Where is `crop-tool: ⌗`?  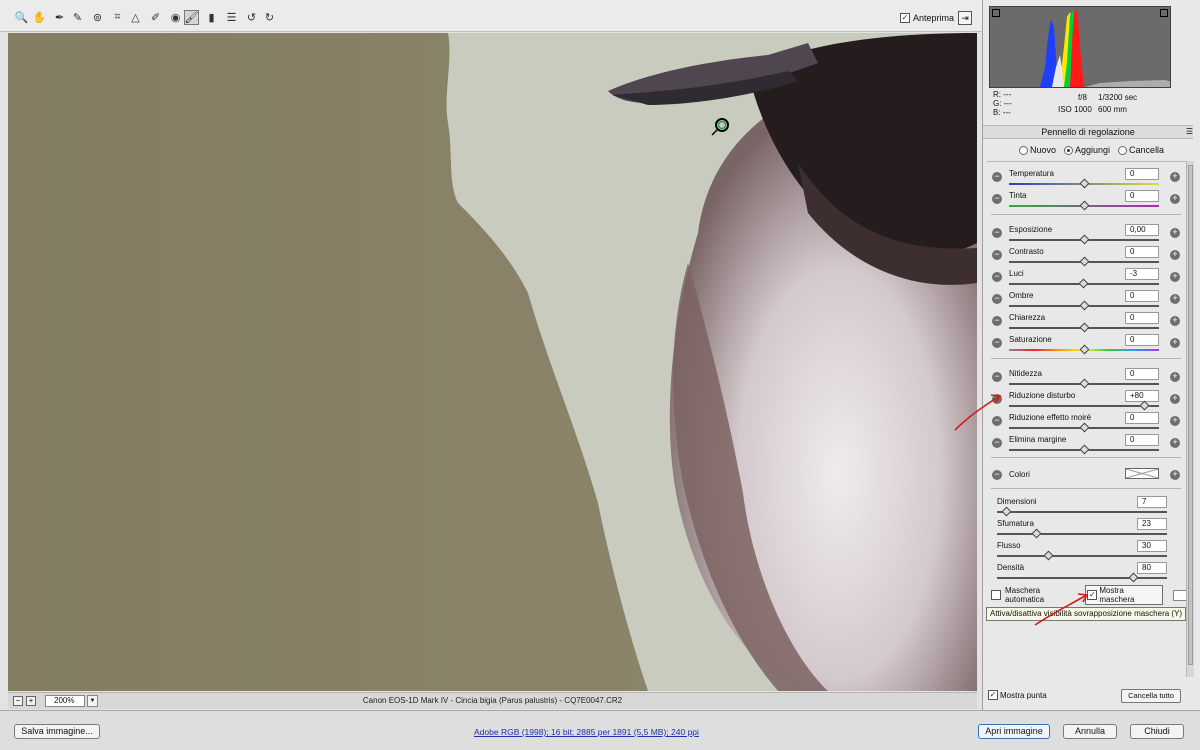
crop-tool: ⌗ is located at coordinates (117, 17).